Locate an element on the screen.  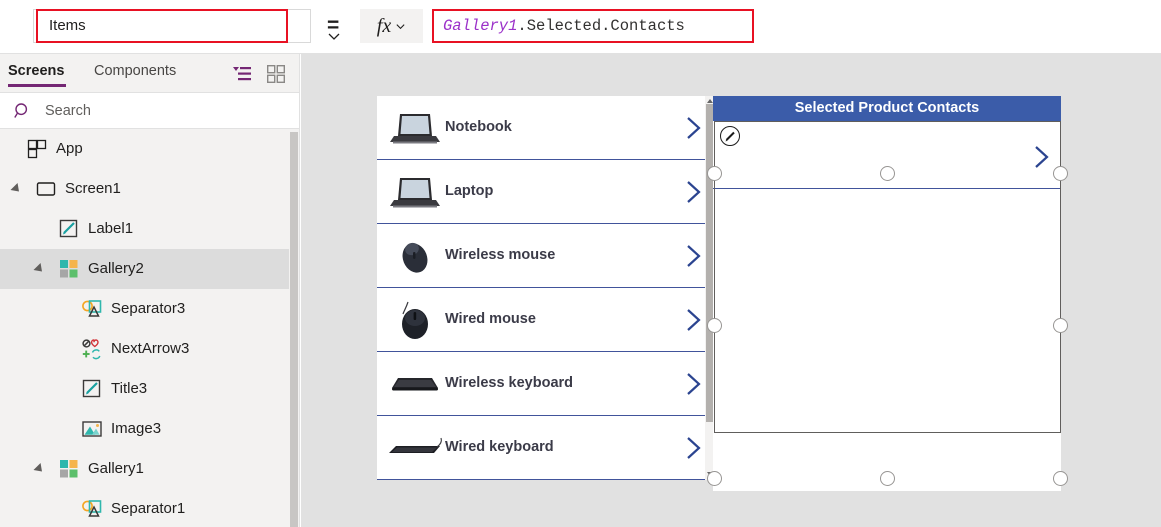
product-title: Wired keyboard is located at coordinates (499, 447).